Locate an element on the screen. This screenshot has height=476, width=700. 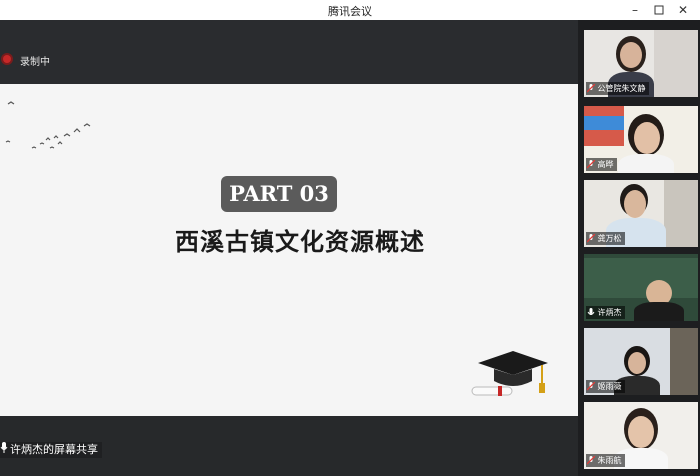
minimize-icon: – is located at coordinates (635, 10).